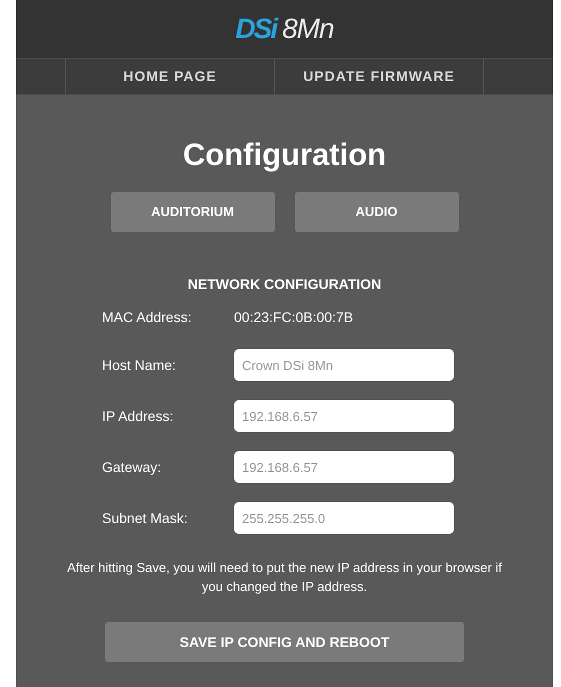  What do you see at coordinates (284, 642) in the screenshot?
I see `save-button: SAVE IP CONFIG AND REBOOT` at bounding box center [284, 642].